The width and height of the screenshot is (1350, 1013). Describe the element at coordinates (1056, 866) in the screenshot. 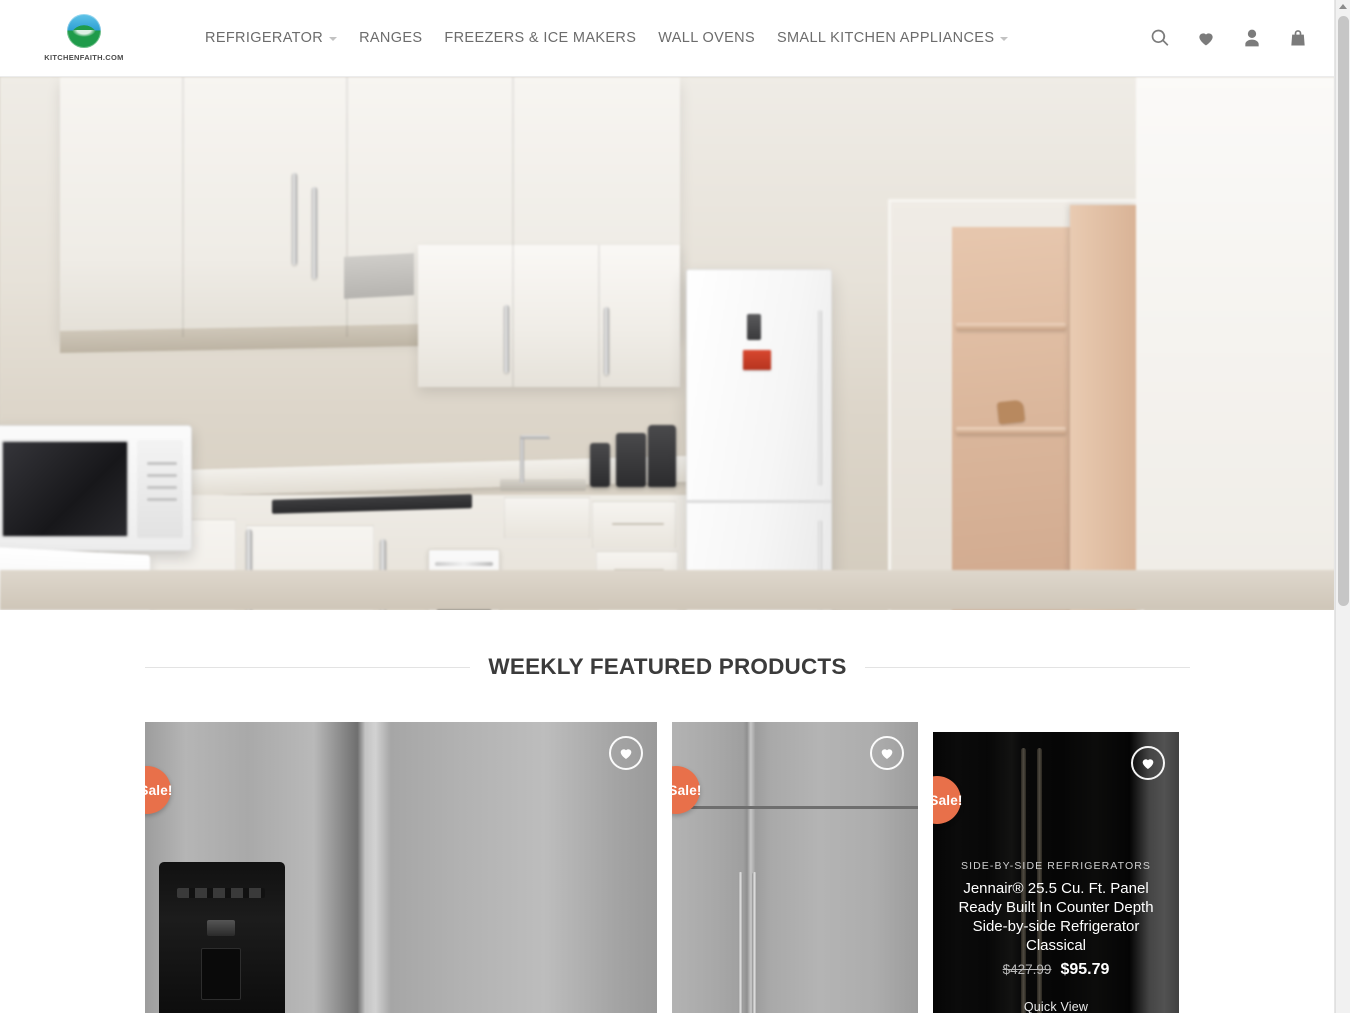

I see `product-category: SIDE-BY-SIDE REFRIGERATORS` at that location.